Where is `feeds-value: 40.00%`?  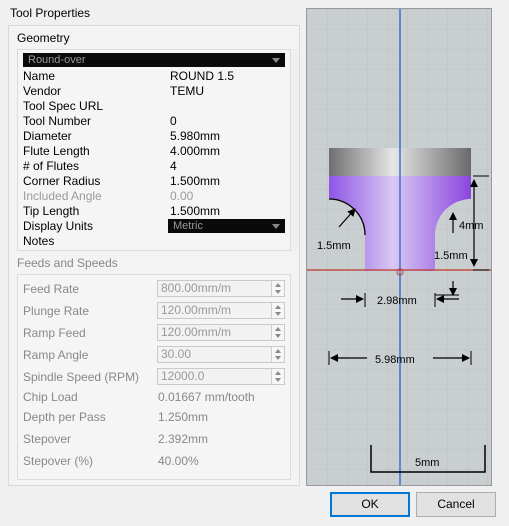 feeds-value: 40.00% is located at coordinates (178, 461).